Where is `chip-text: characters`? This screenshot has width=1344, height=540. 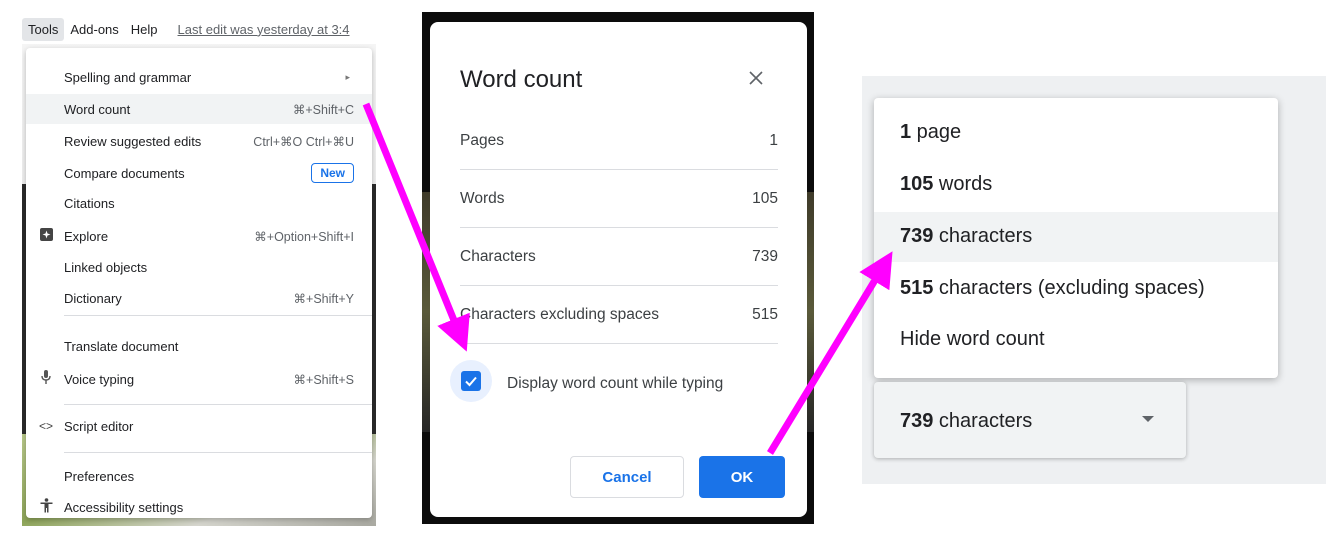
chip-text: characters is located at coordinates (983, 421).